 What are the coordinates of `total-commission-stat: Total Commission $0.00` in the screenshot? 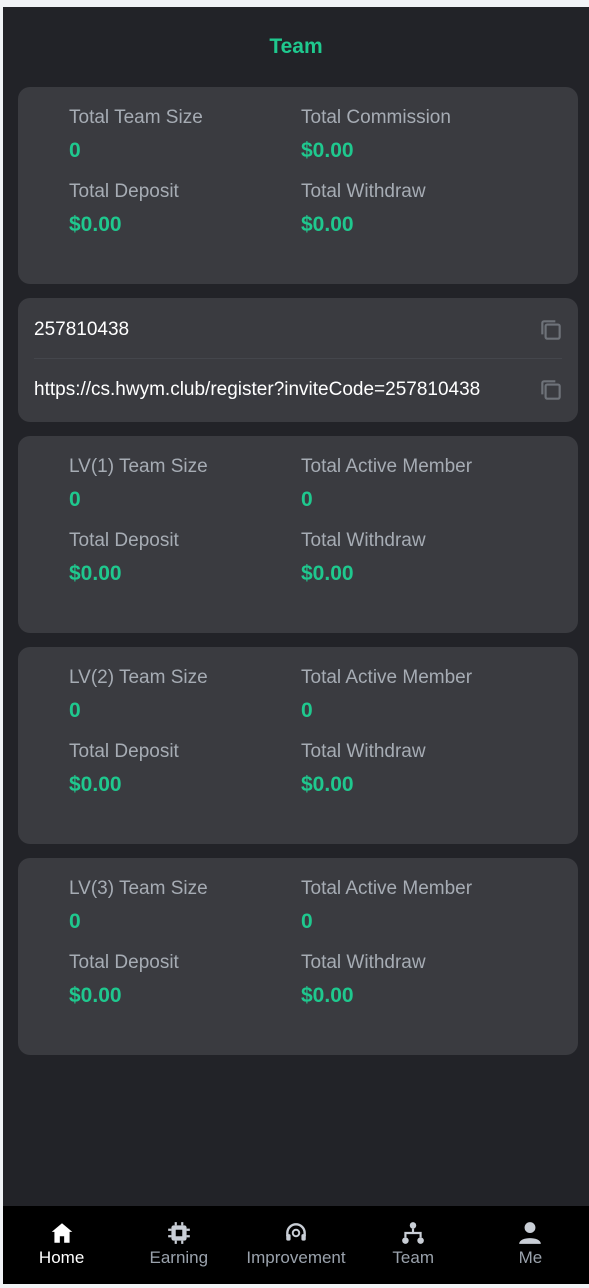 It's located at (376, 135).